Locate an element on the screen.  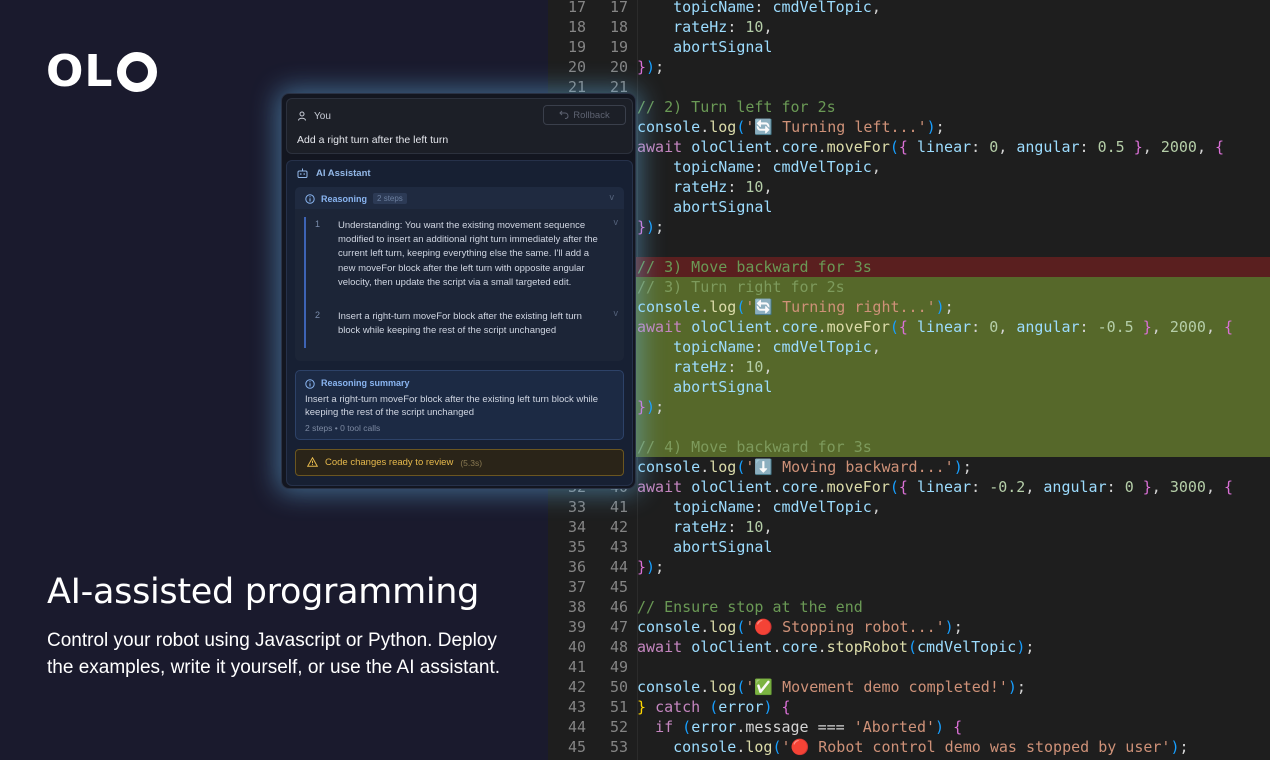
code-line-added: 37 is located at coordinates (909, 427).